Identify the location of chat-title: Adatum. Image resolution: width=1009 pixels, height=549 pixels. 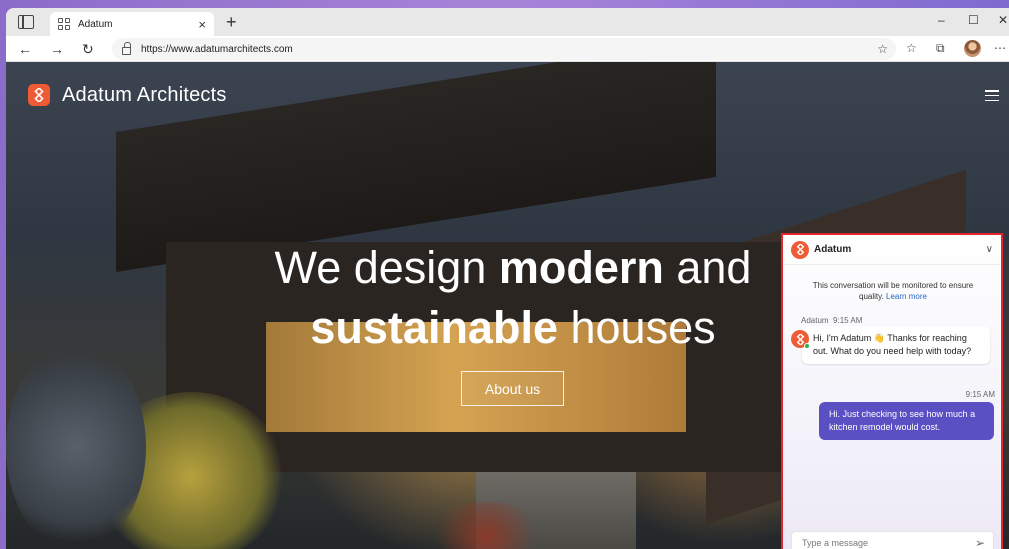
(833, 249).